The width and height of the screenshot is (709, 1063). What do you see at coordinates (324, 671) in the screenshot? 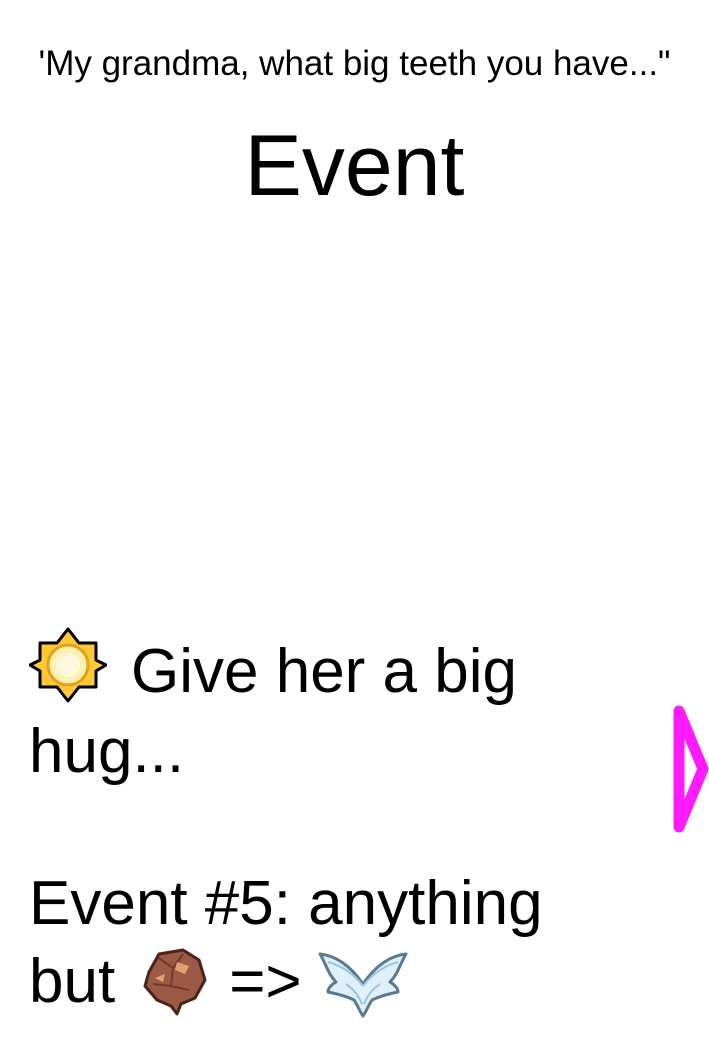
I see `choice-text-line1: Give her a big` at bounding box center [324, 671].